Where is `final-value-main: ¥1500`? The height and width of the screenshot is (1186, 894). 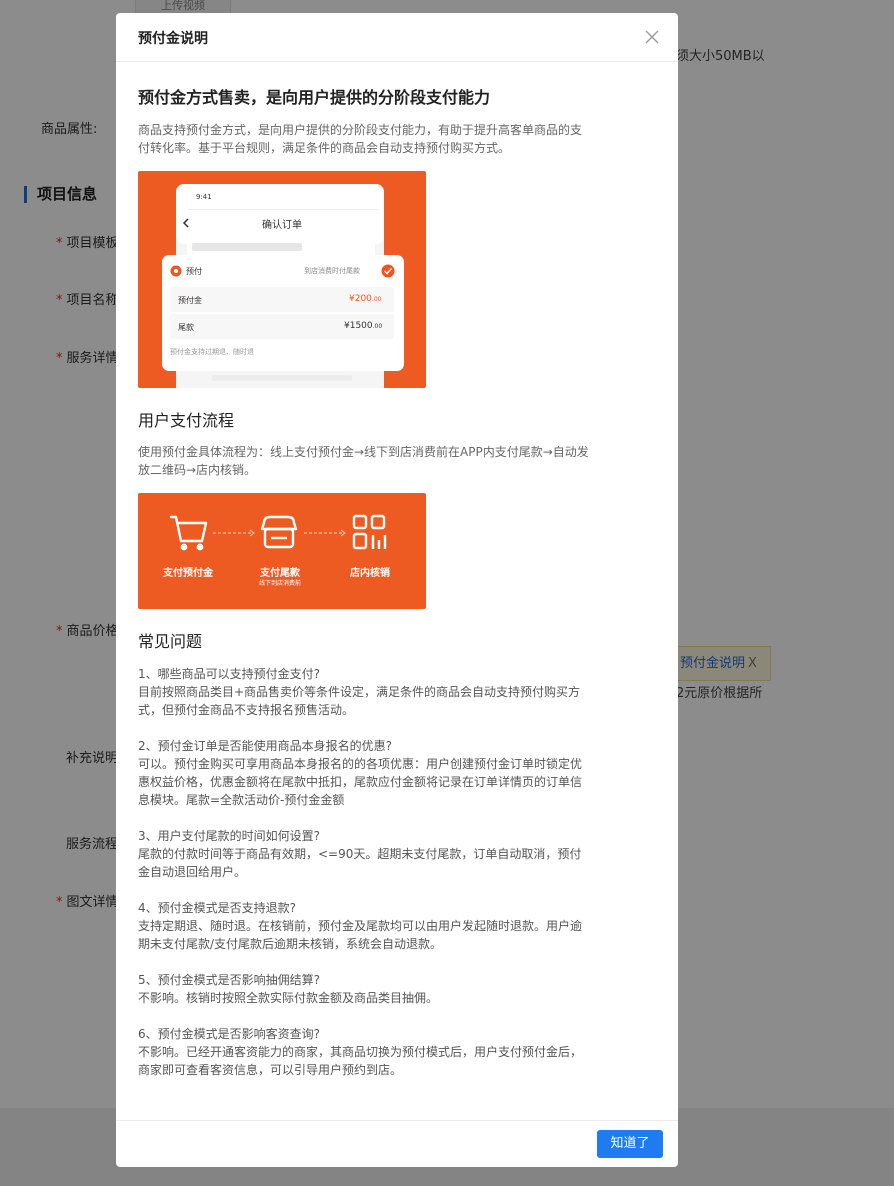
final-value-main: ¥1500 is located at coordinates (358, 326).